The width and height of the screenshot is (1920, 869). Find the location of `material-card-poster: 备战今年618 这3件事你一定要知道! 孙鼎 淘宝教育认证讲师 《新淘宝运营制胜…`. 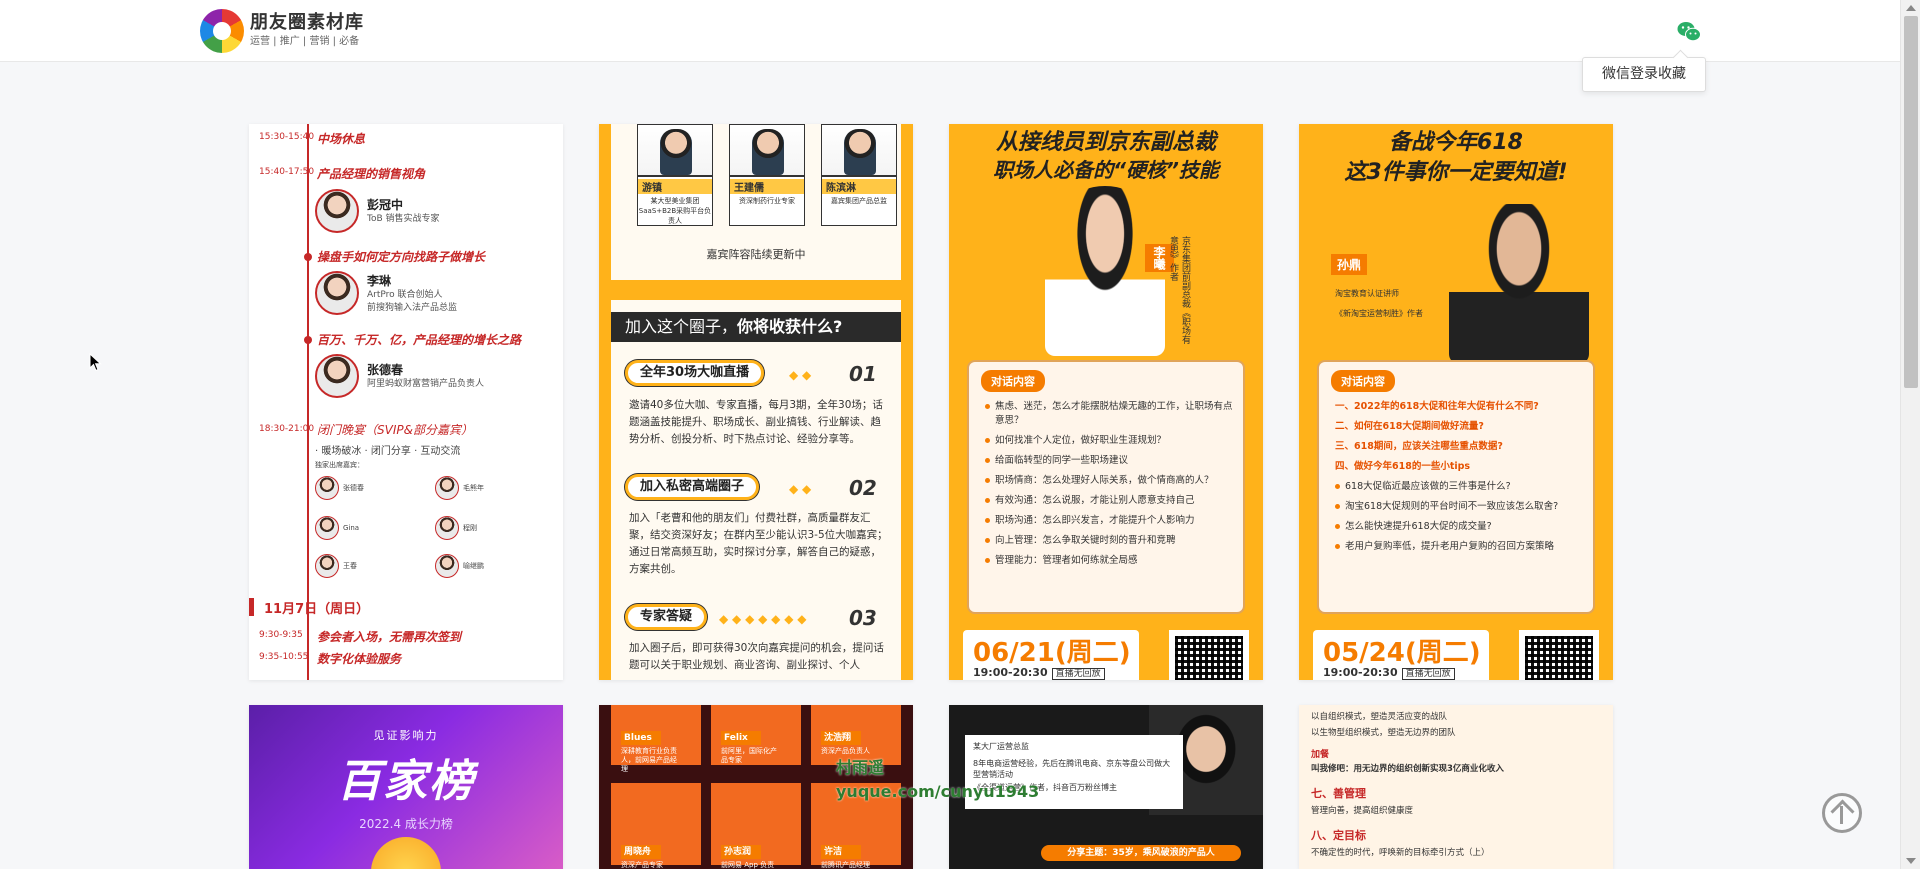

material-card-poster: 备战今年618 这3件事你一定要知道! 孙鼎 淘宝教育认证讲师 《新淘宝运营制胜… is located at coordinates (1456, 402).